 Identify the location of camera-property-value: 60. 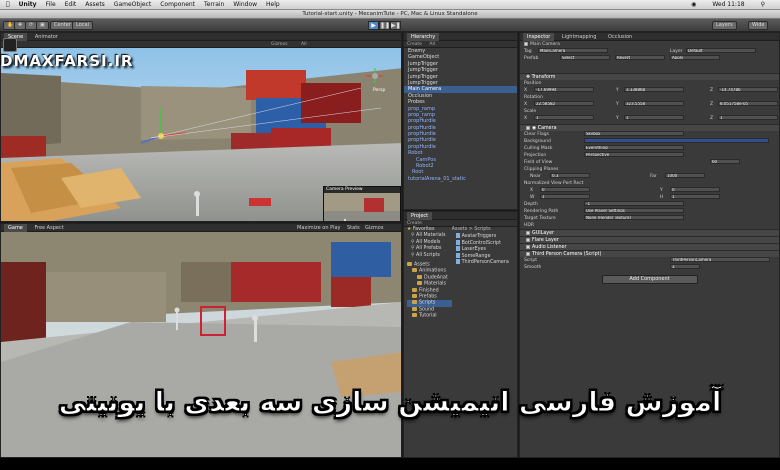
(725, 161).